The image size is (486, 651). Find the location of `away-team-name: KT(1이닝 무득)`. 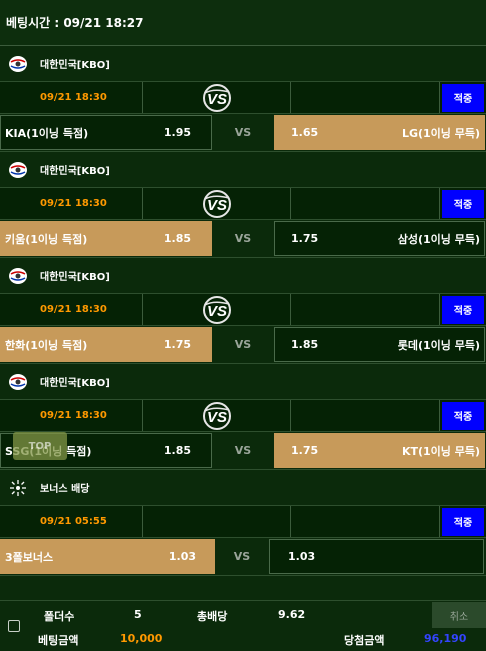

away-team-name: KT(1이닝 무득) is located at coordinates (440, 451).